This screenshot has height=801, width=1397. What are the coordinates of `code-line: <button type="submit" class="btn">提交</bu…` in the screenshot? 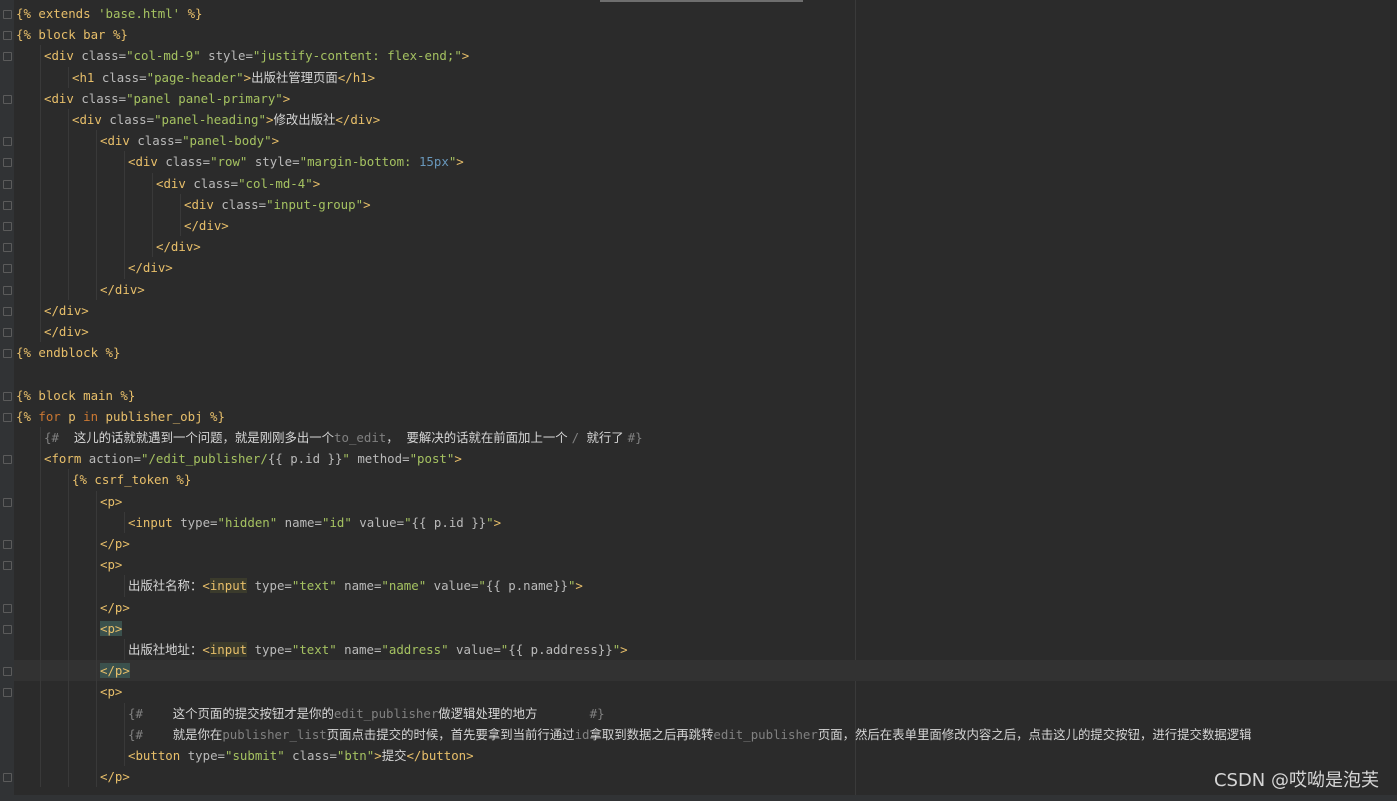 It's located at (705, 756).